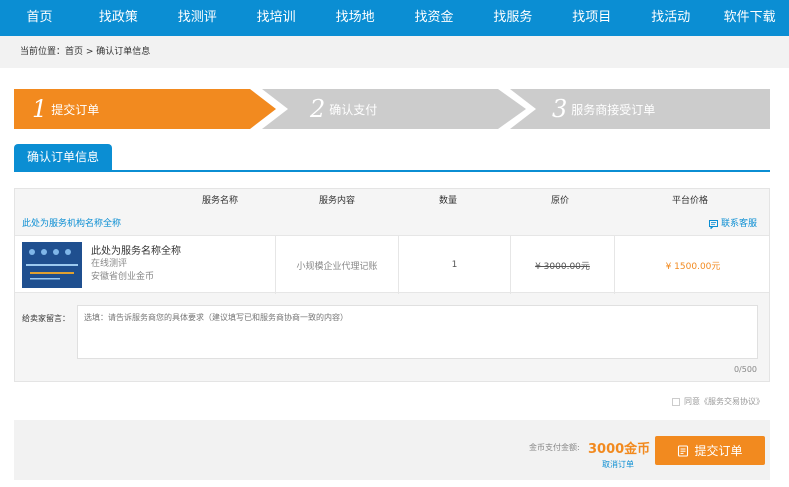 This screenshot has width=789, height=487. I want to click on quantity-cell: 1, so click(454, 265).